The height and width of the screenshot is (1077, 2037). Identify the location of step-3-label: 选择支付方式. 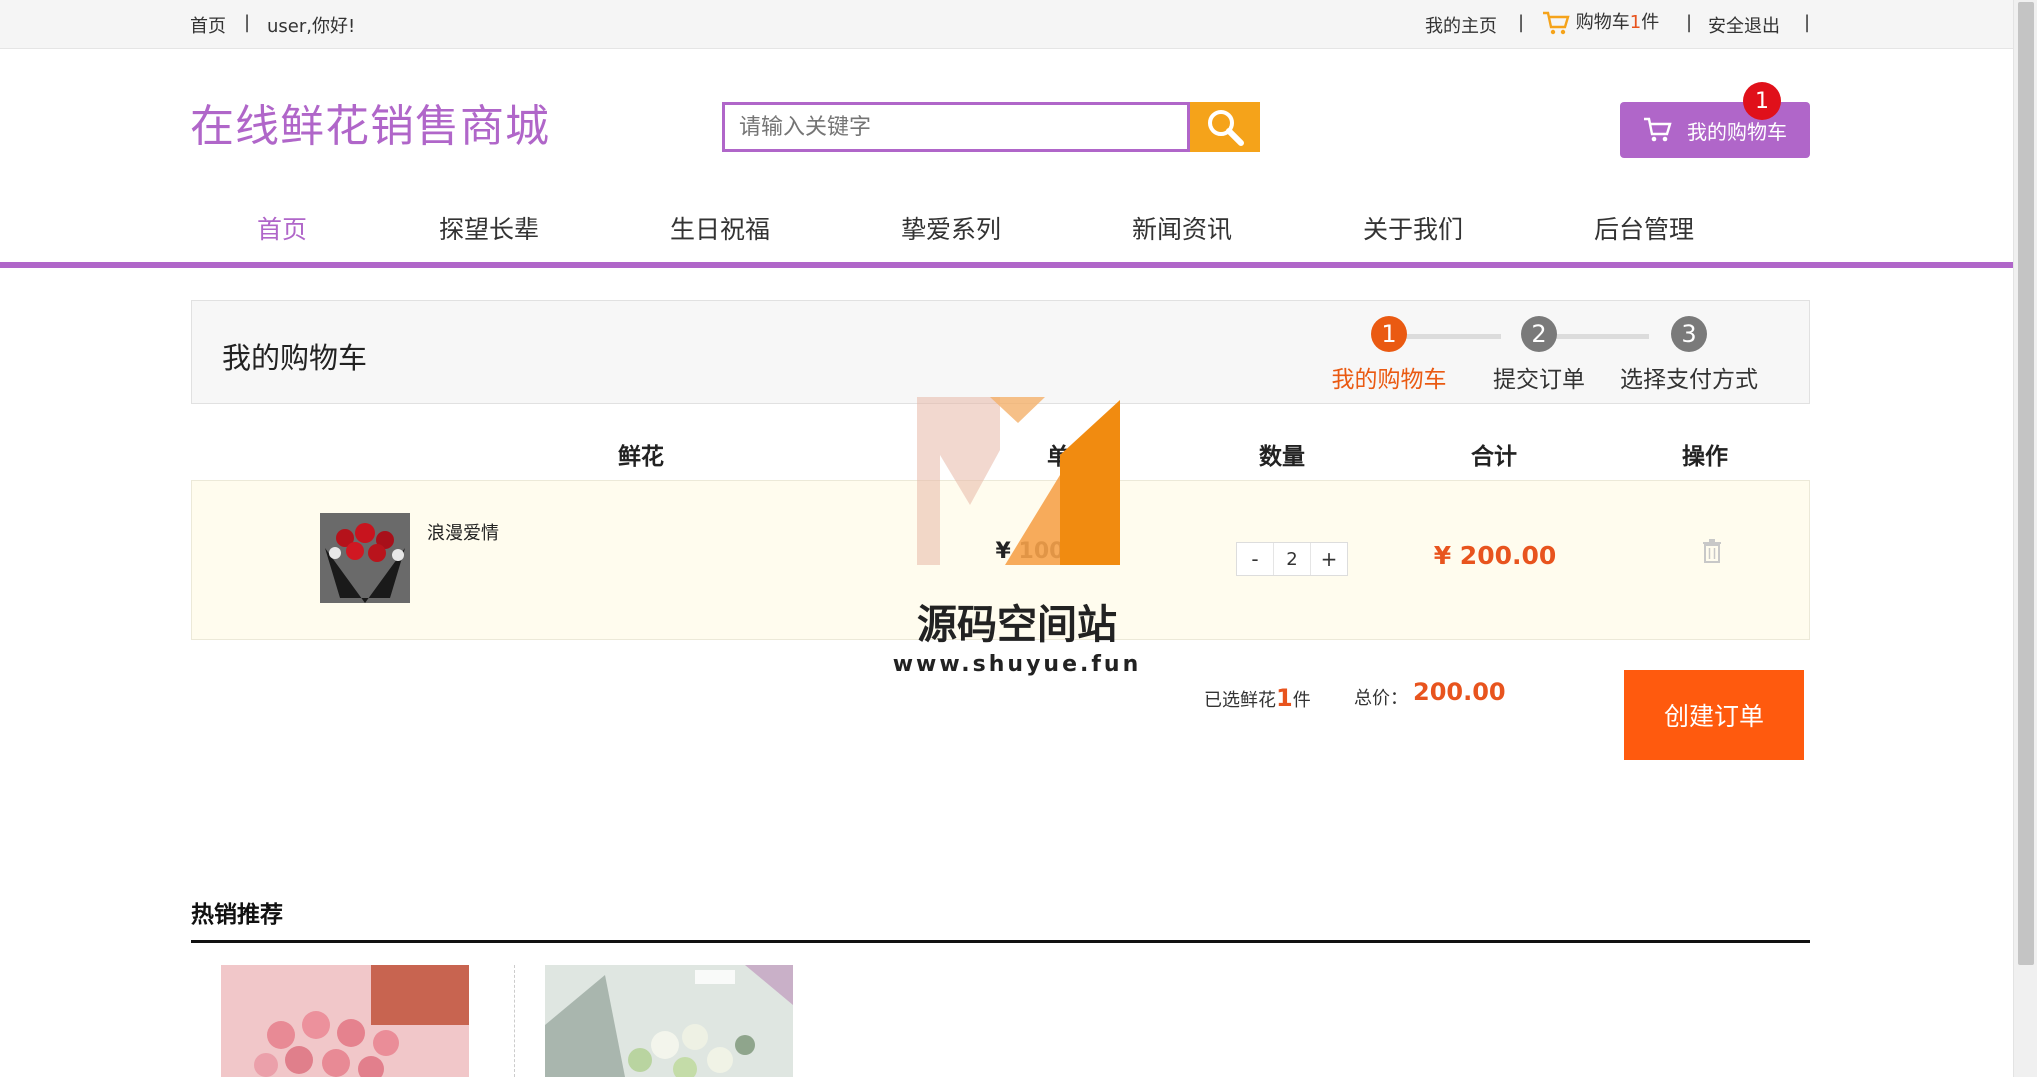
(1689, 380).